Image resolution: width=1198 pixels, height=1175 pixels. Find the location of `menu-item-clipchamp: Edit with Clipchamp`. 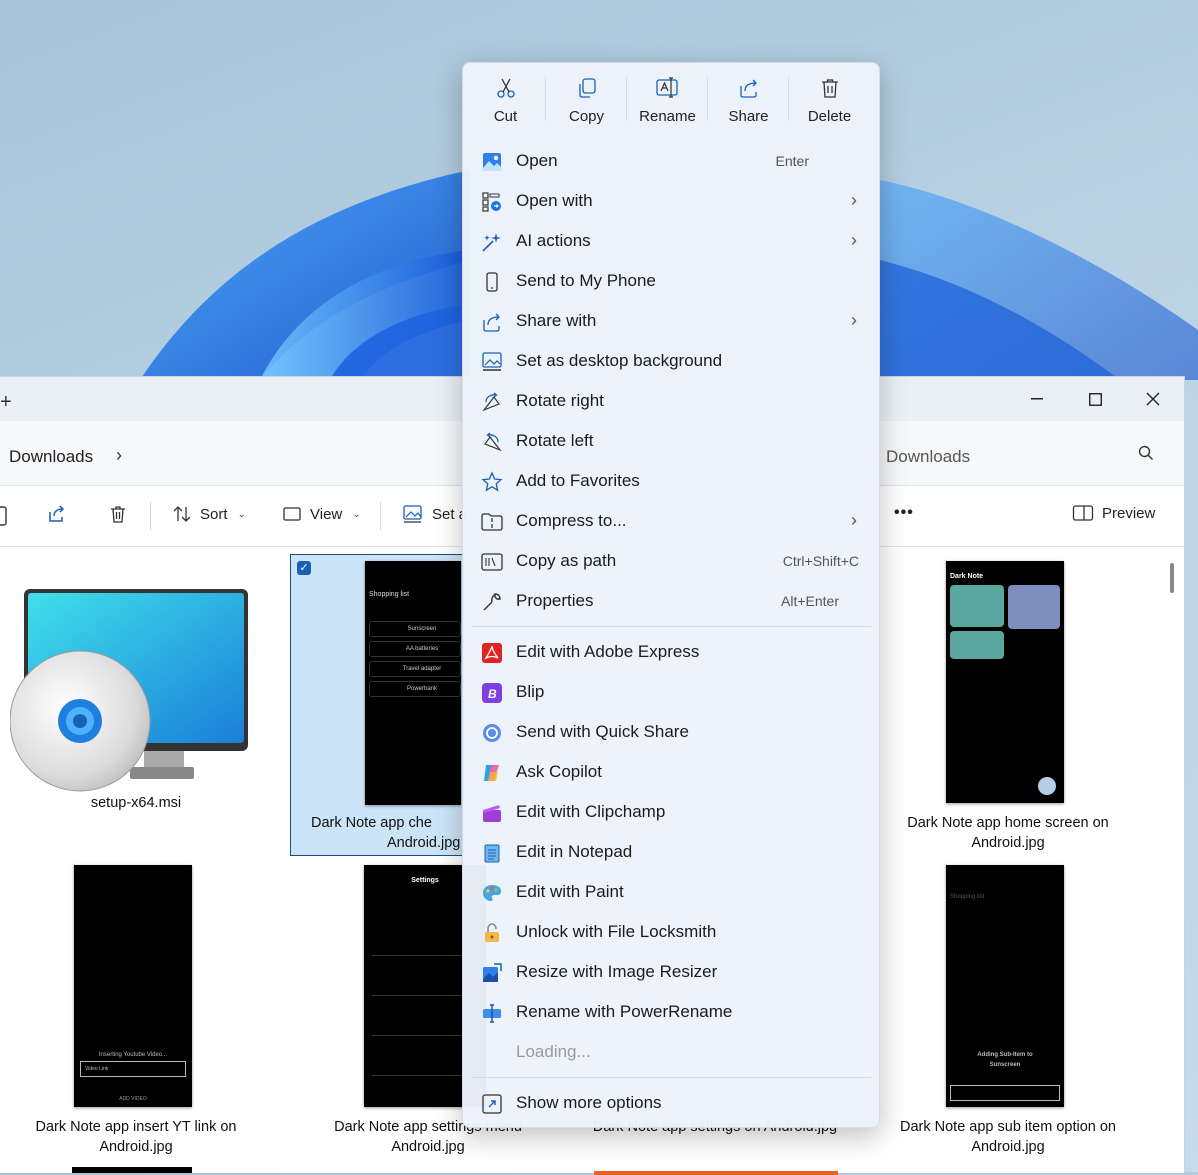

menu-item-clipchamp: Edit with Clipchamp is located at coordinates (671, 812).